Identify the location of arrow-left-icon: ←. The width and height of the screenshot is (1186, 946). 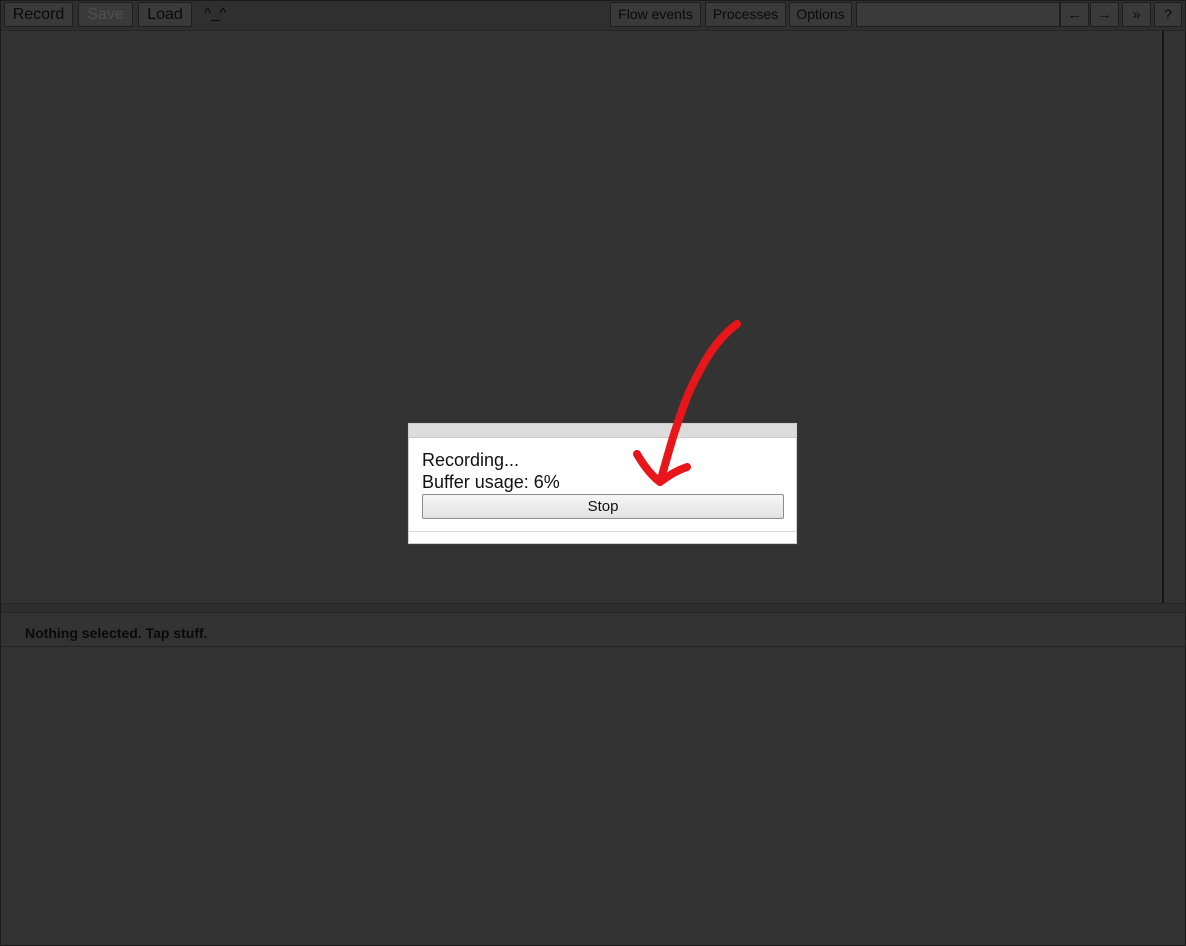
(1074, 14).